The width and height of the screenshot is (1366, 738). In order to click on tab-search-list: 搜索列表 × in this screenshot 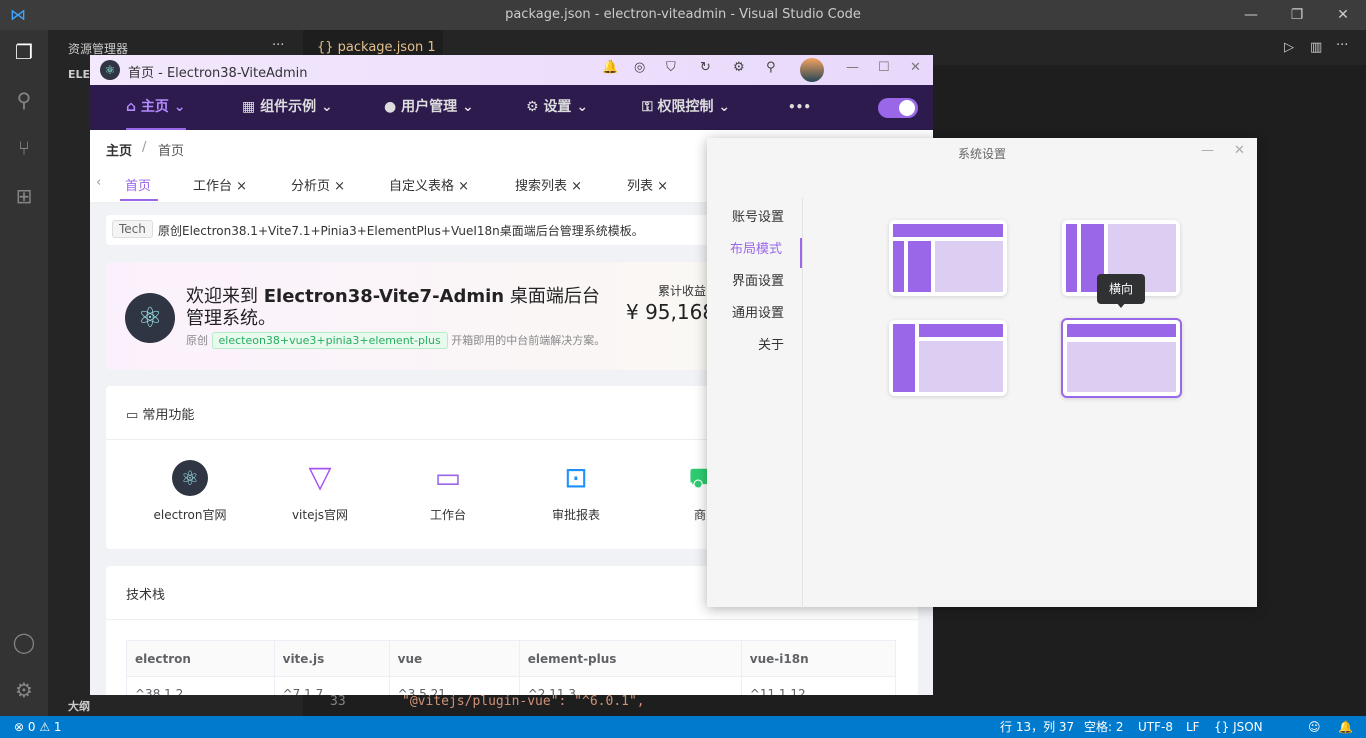, I will do `click(548, 184)`.